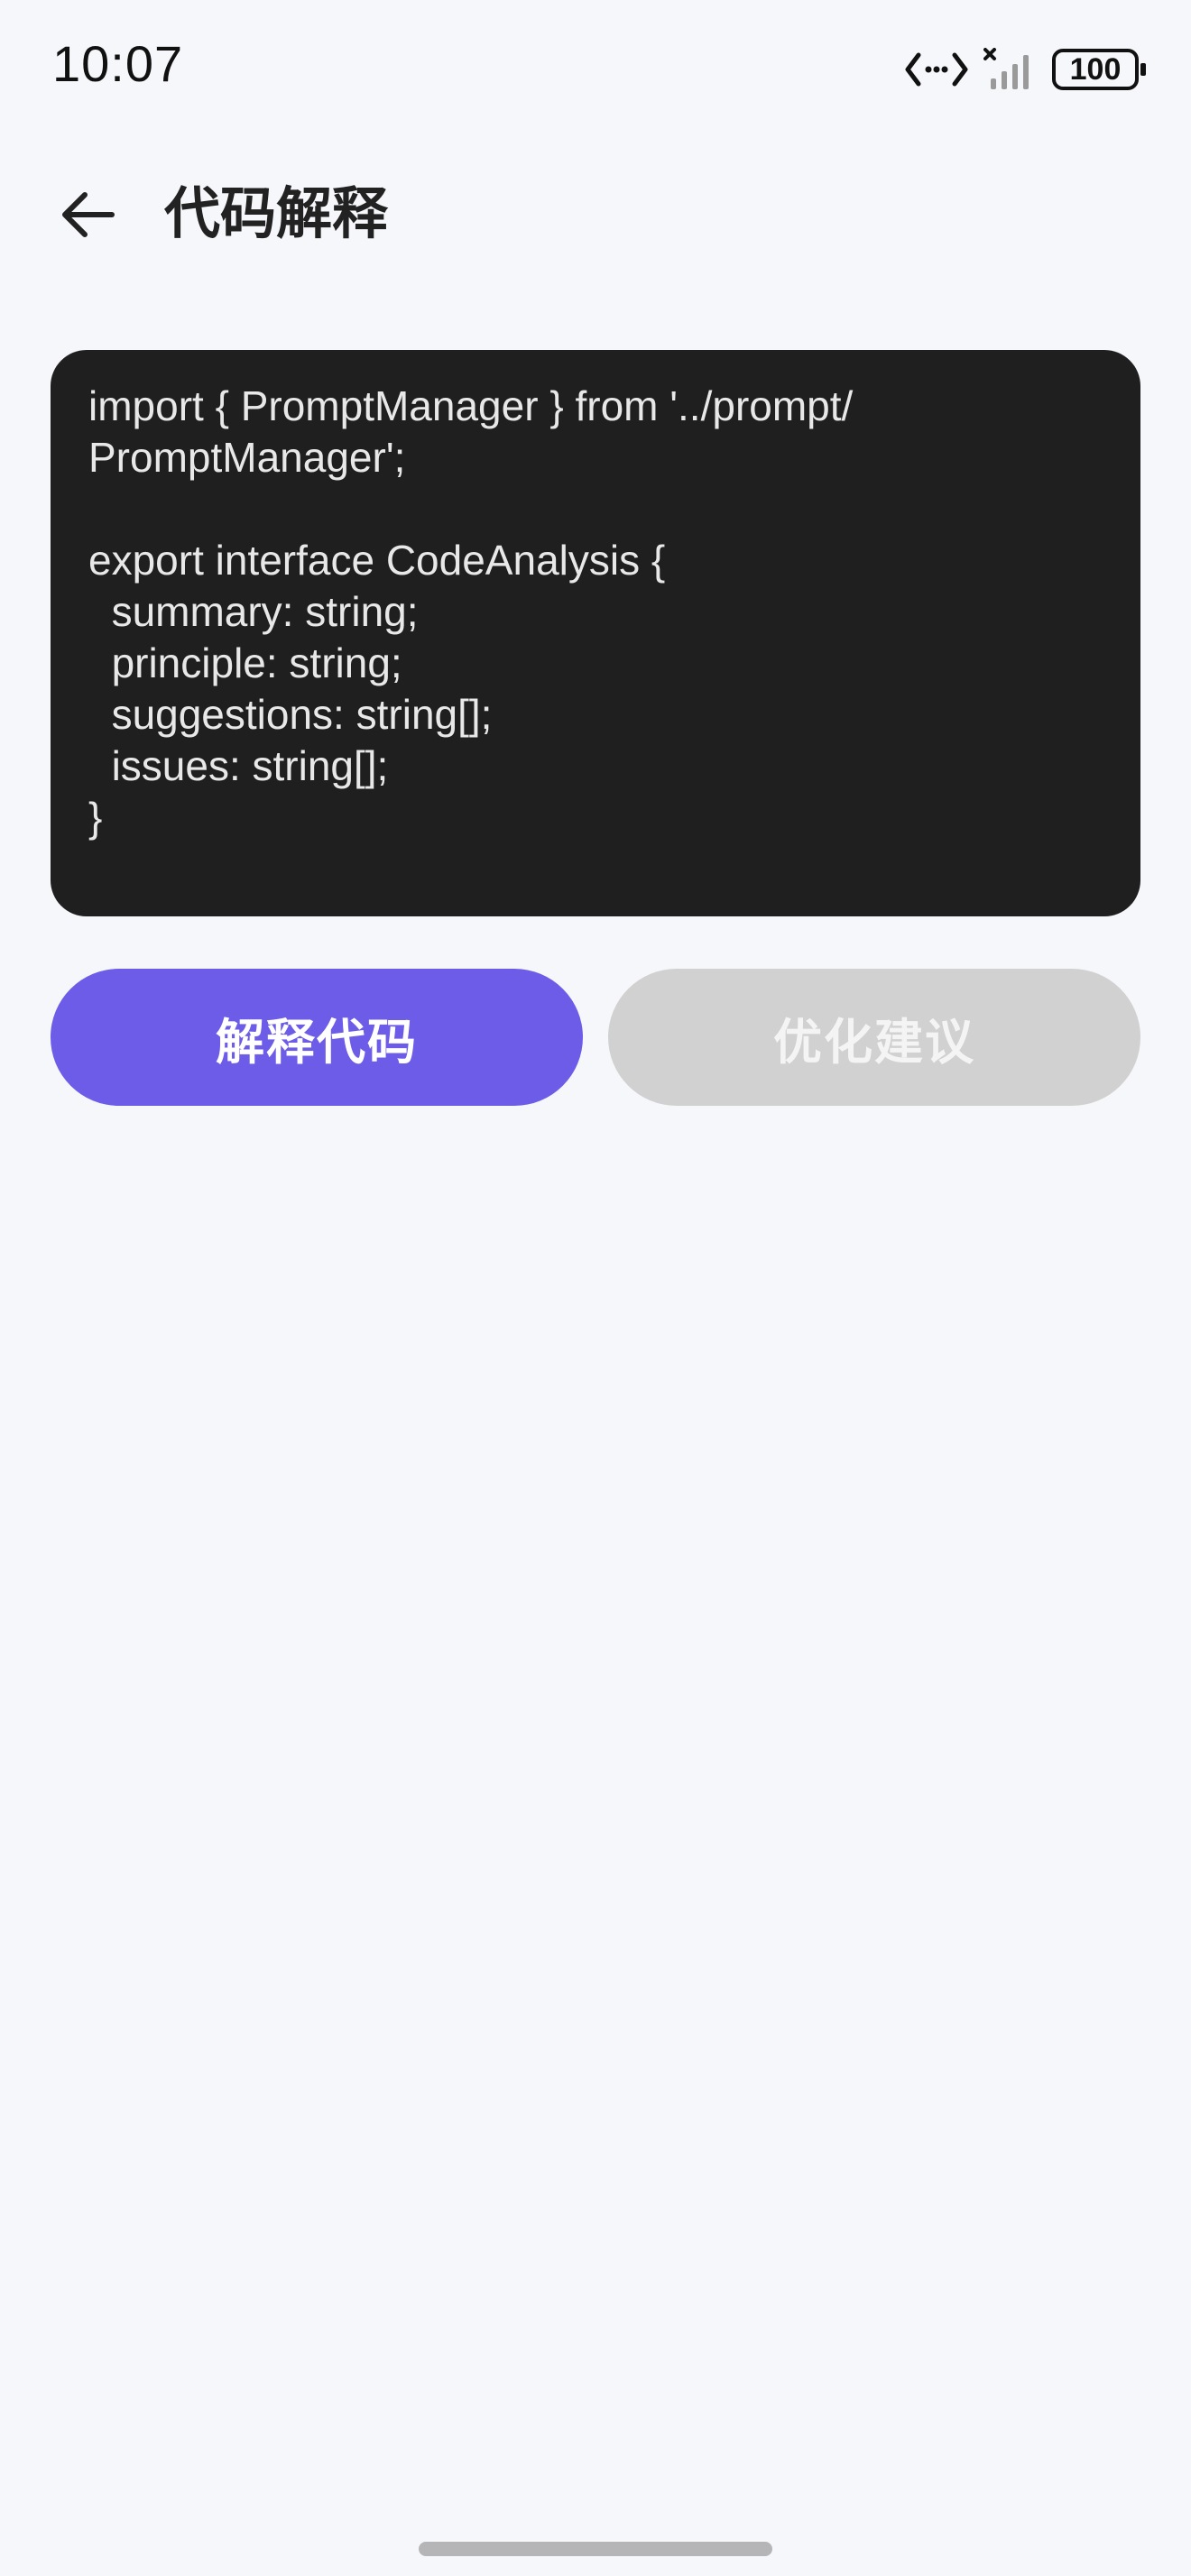  What do you see at coordinates (595, 2549) in the screenshot?
I see `home-indicator` at bounding box center [595, 2549].